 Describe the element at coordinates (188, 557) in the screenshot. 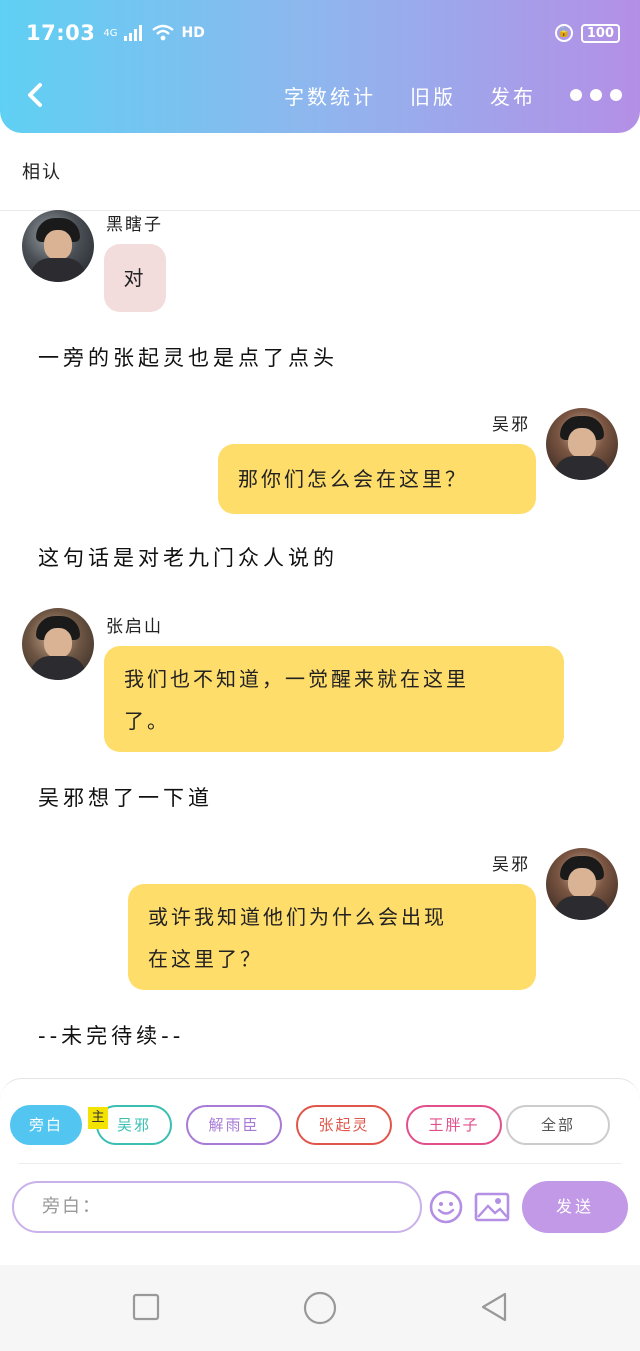

I see `narration-text: 这句话是对老九门众人说的` at that location.